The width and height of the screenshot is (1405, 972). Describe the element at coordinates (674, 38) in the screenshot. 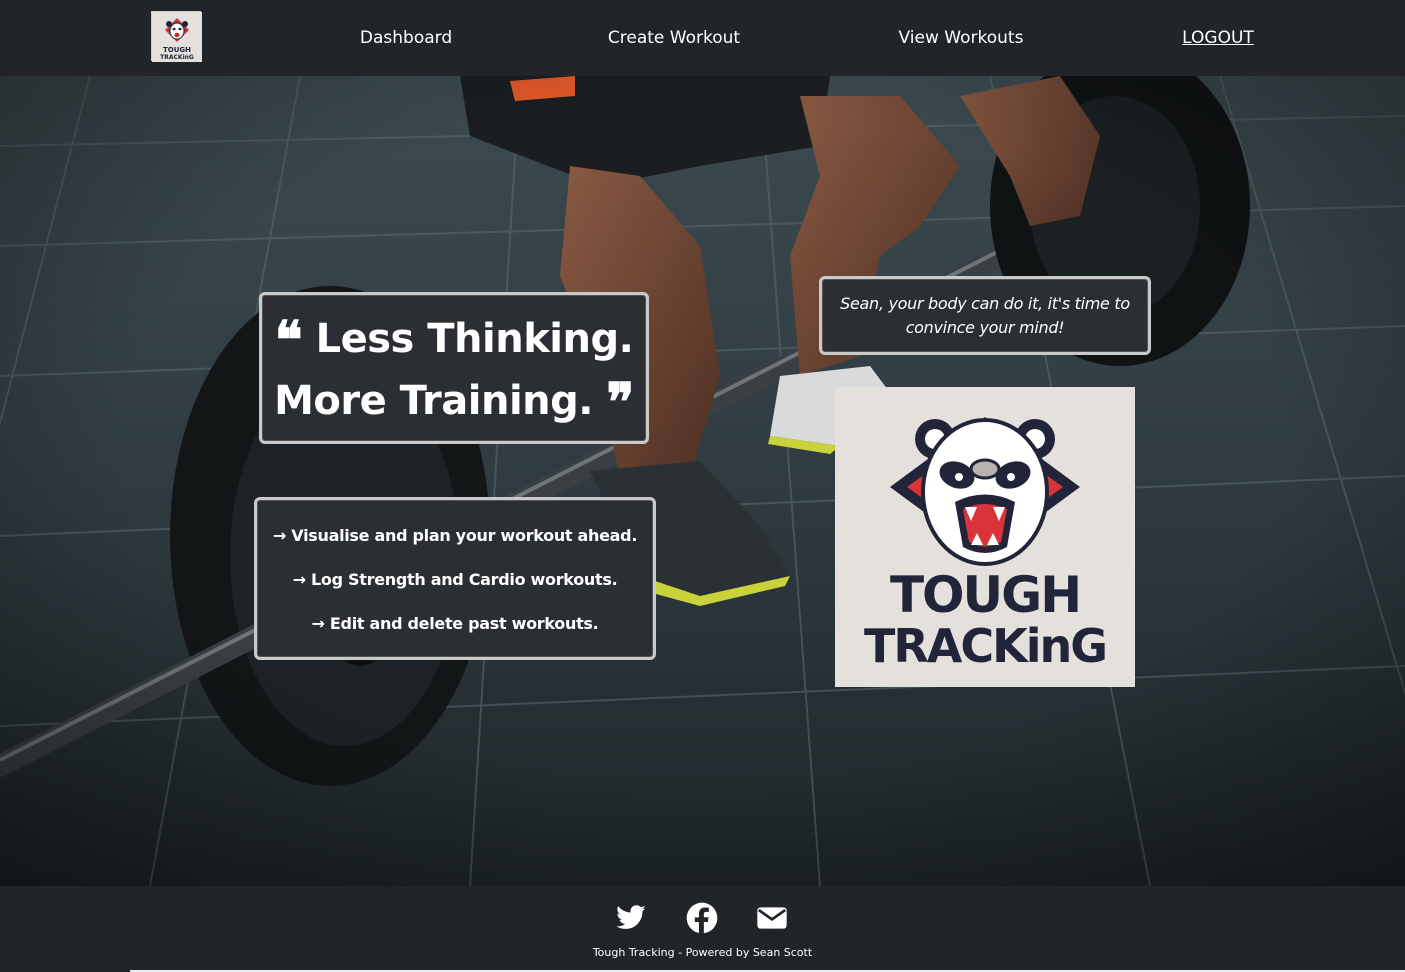

I see `nav-link-create-workout: Create Workout` at that location.